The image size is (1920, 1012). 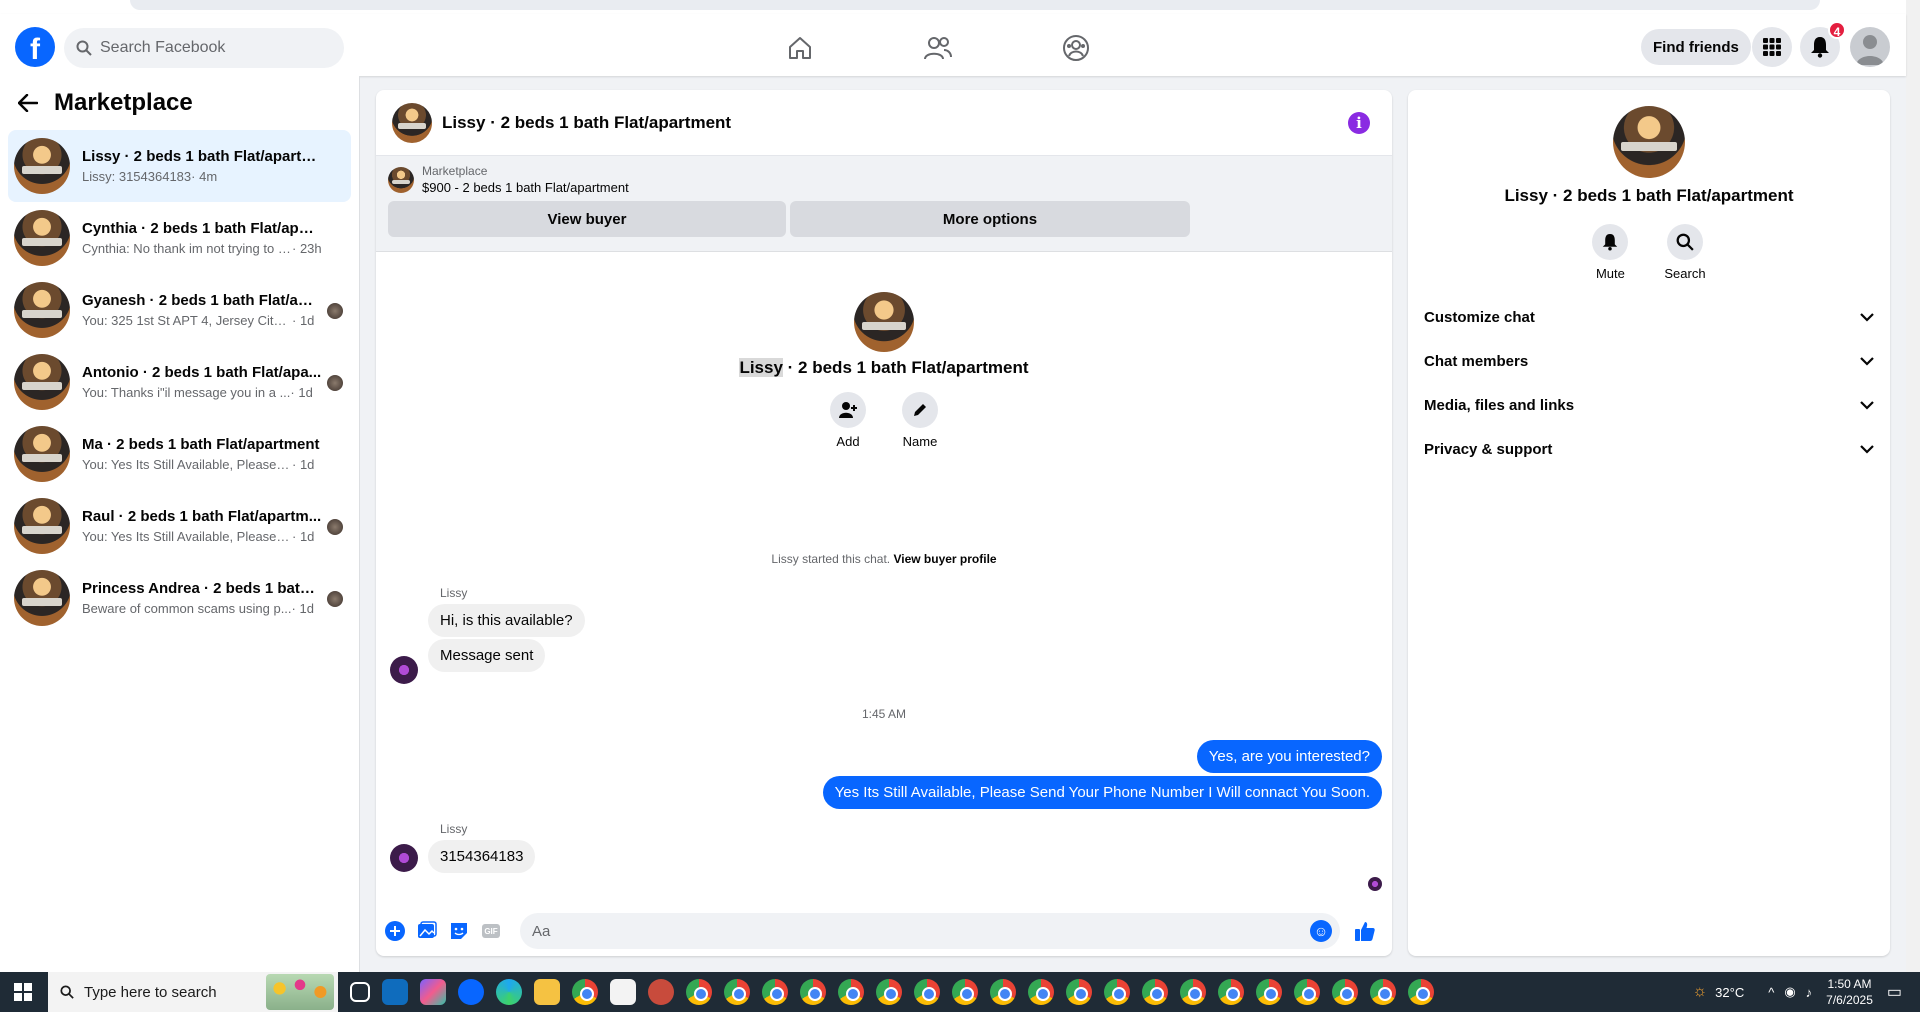 What do you see at coordinates (1696, 47) in the screenshot?
I see `find-friends-button: Find friends` at bounding box center [1696, 47].